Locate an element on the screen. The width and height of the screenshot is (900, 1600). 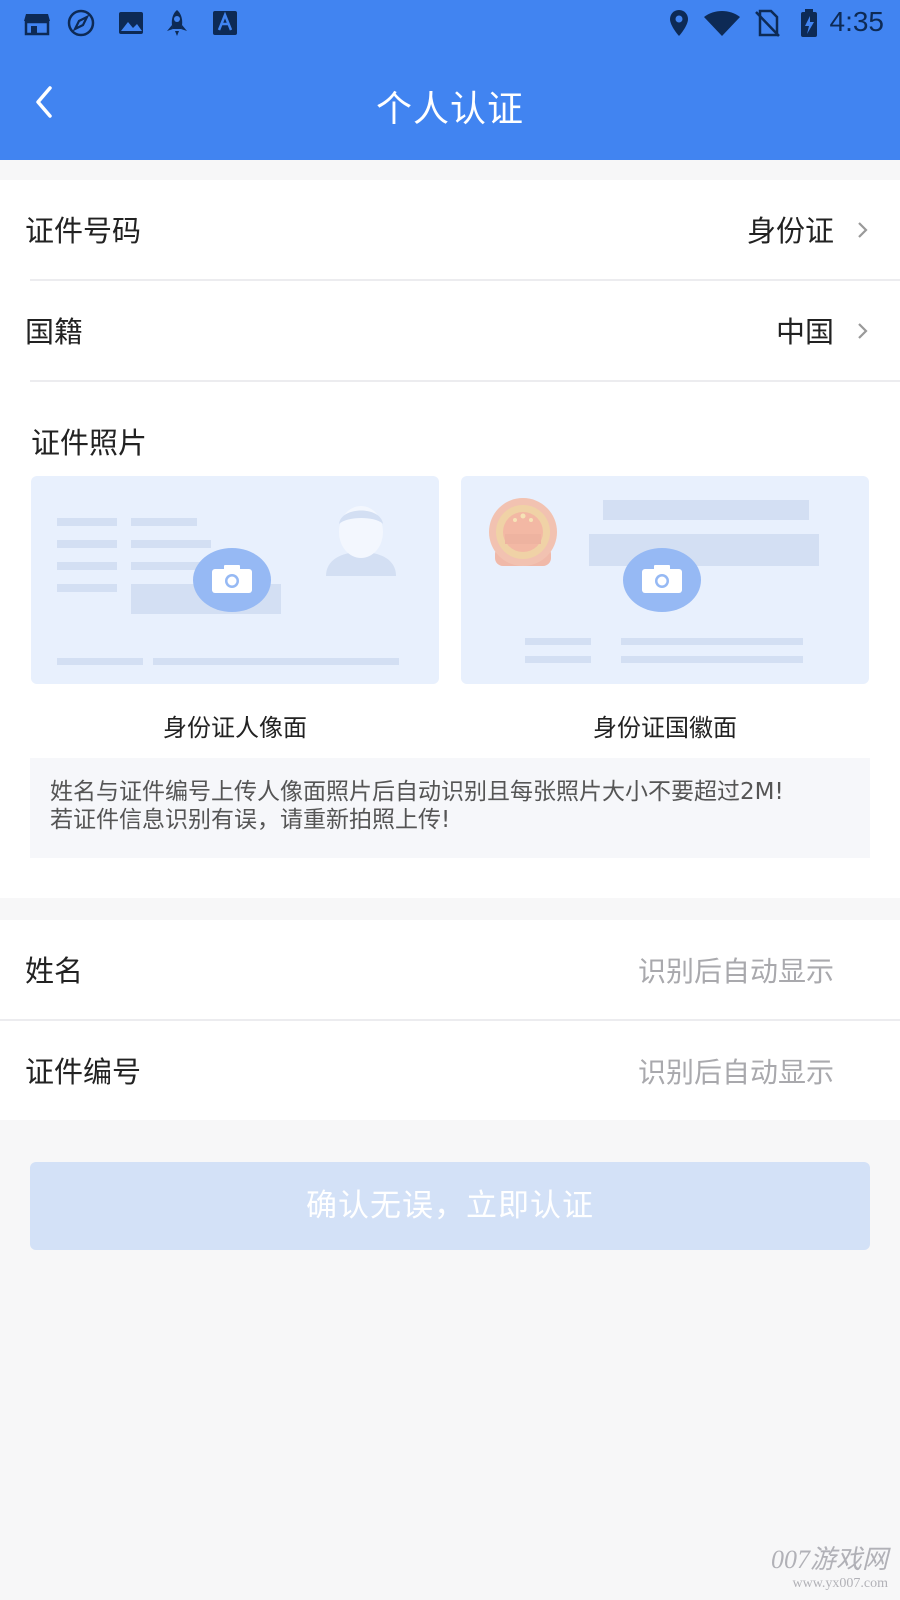
status-time: 4:35 is located at coordinates (857, 21).